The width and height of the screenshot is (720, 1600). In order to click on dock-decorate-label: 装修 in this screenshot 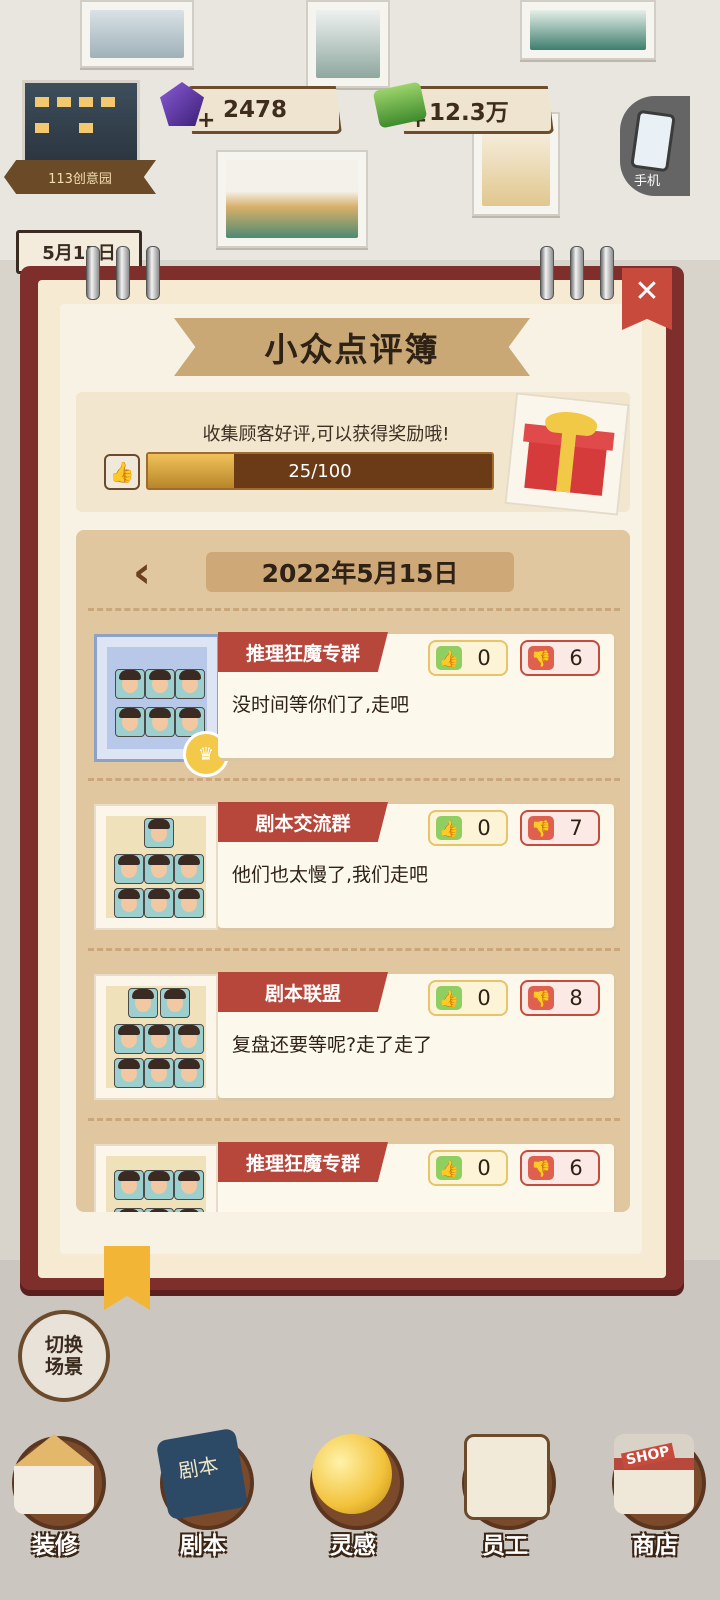, I will do `click(55, 1546)`.